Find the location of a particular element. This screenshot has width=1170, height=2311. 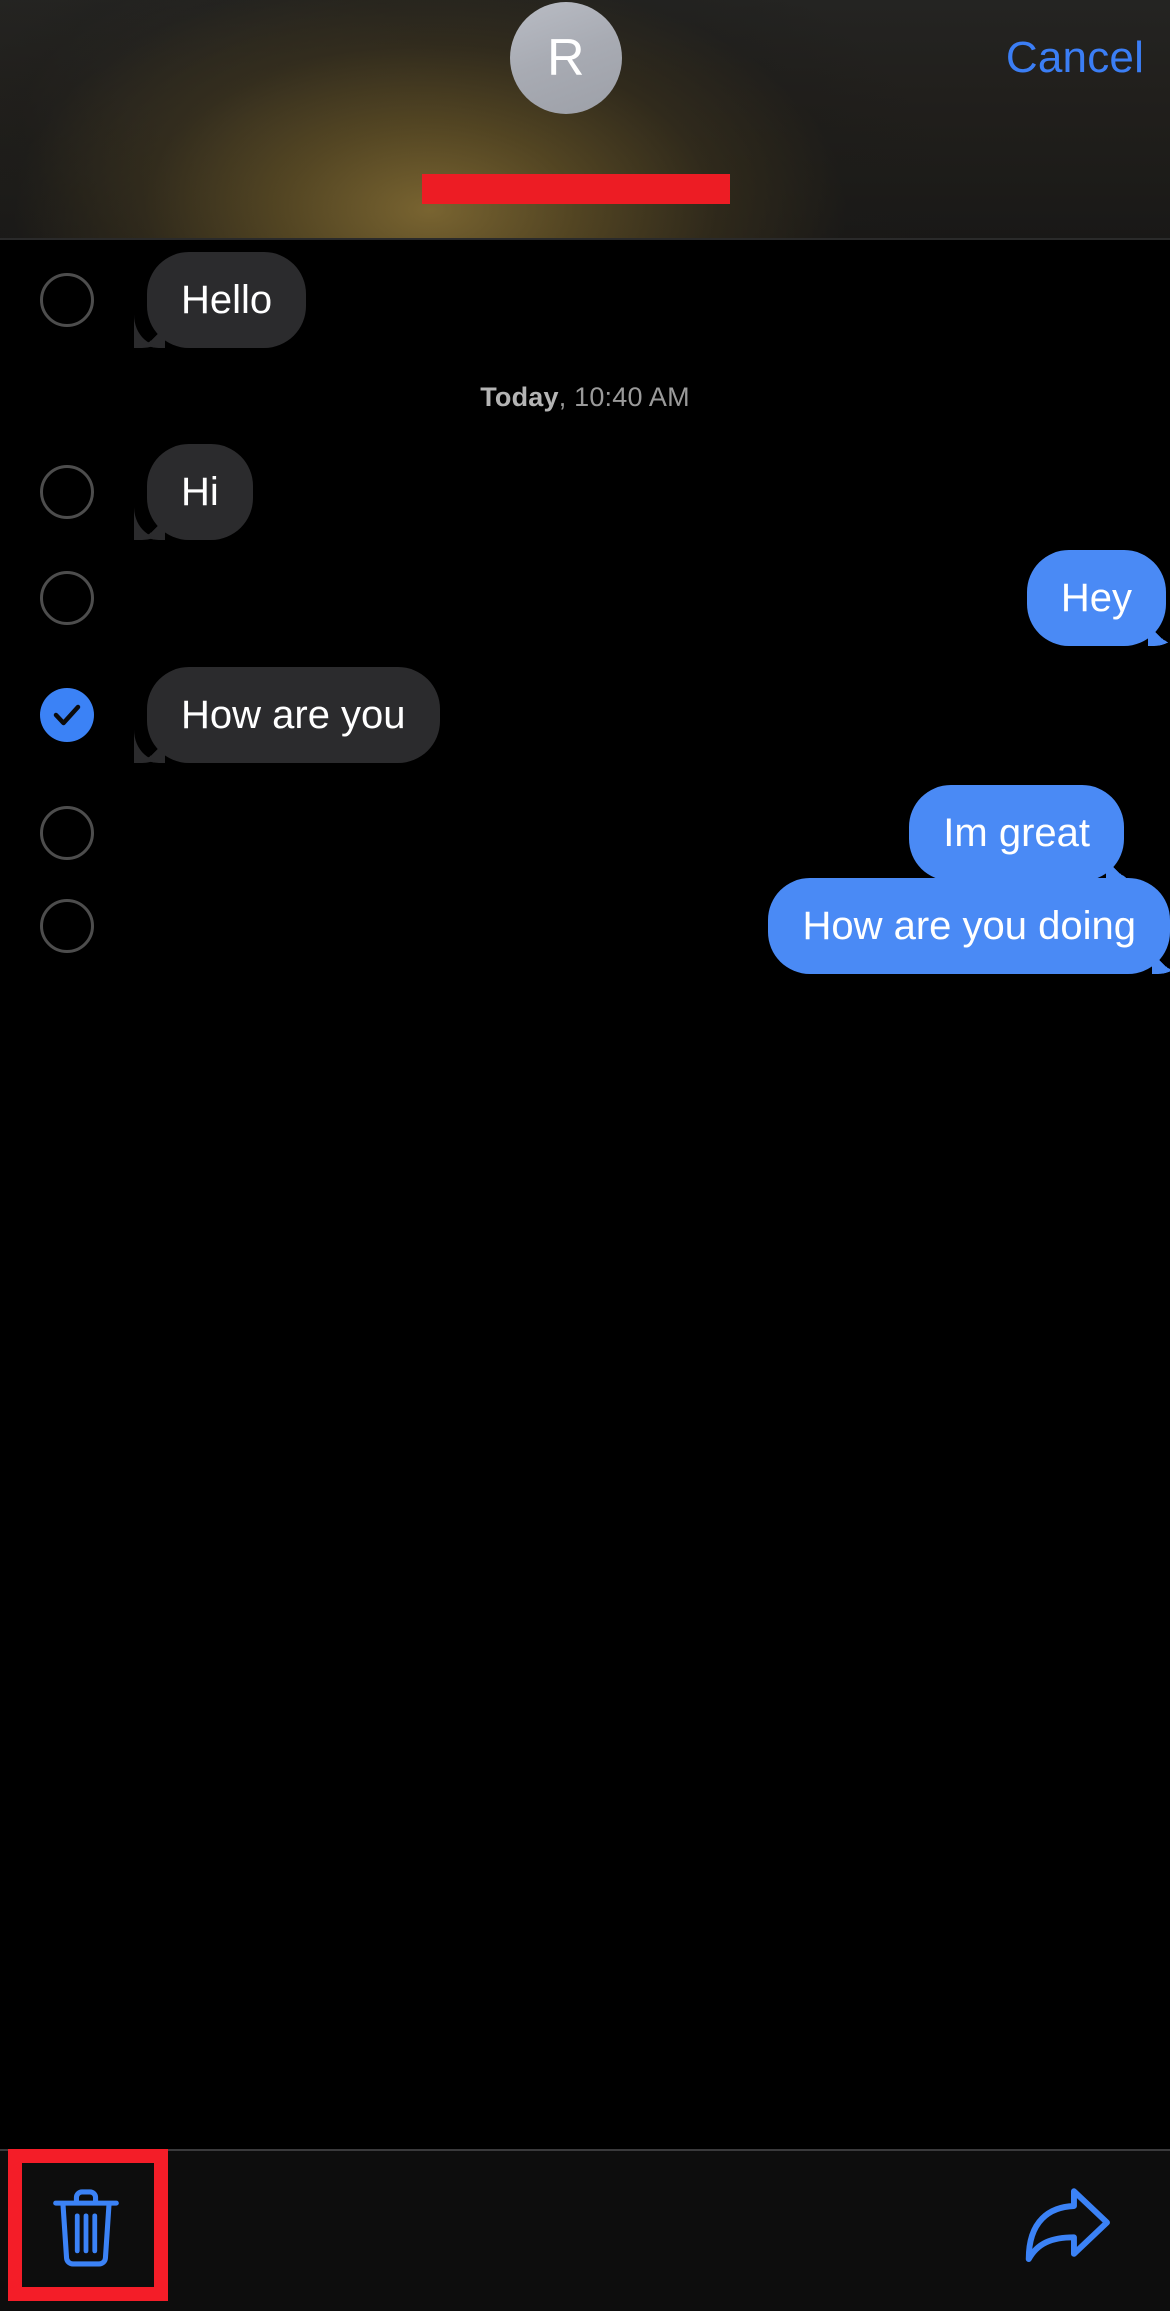

timestamp-time: , 10:40 AM is located at coordinates (624, 397).